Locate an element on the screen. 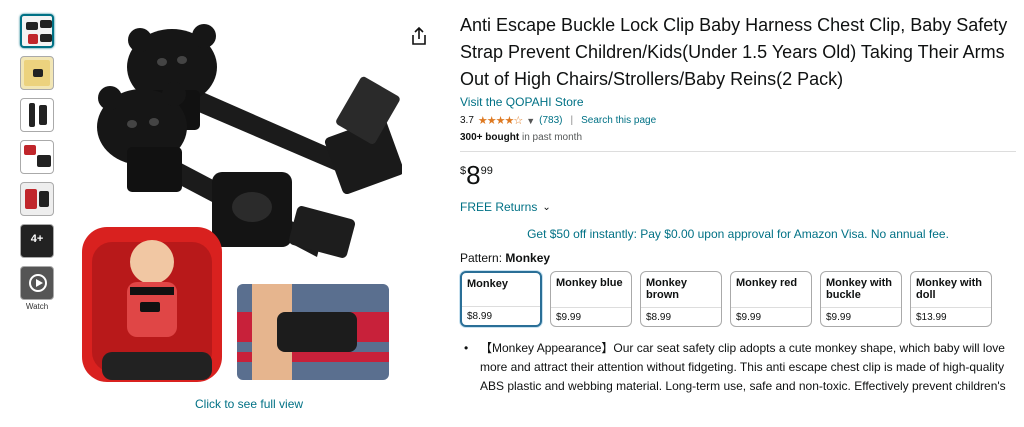 The height and width of the screenshot is (427, 1024). divider is located at coordinates (738, 151).